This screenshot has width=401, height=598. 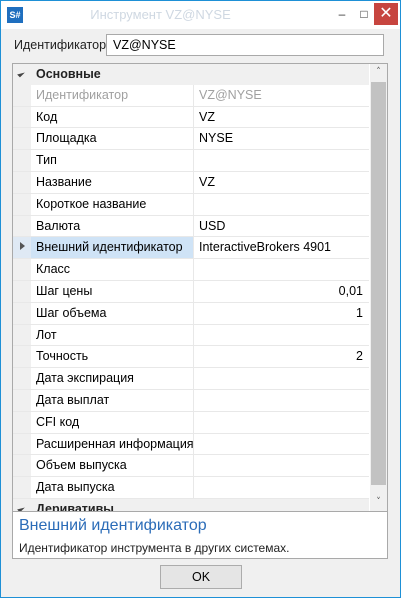 I want to click on description-title: Внешний идентификатор, so click(x=113, y=525).